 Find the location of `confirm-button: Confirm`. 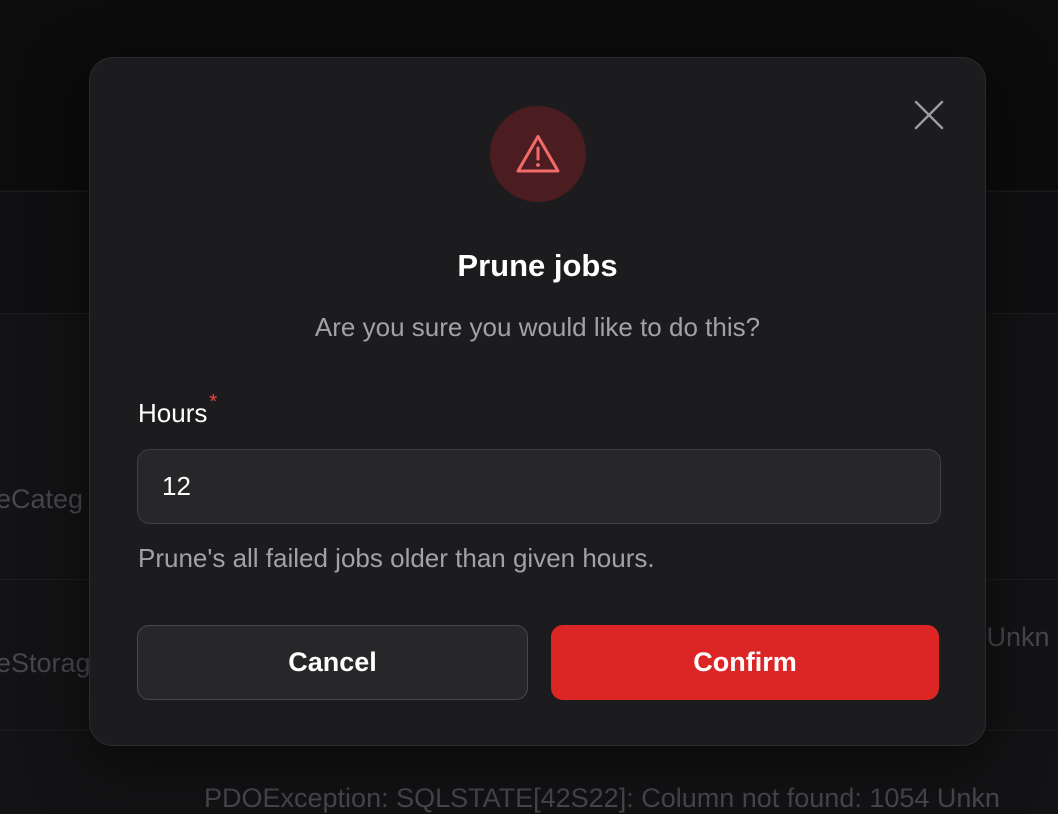

confirm-button: Confirm is located at coordinates (745, 662).